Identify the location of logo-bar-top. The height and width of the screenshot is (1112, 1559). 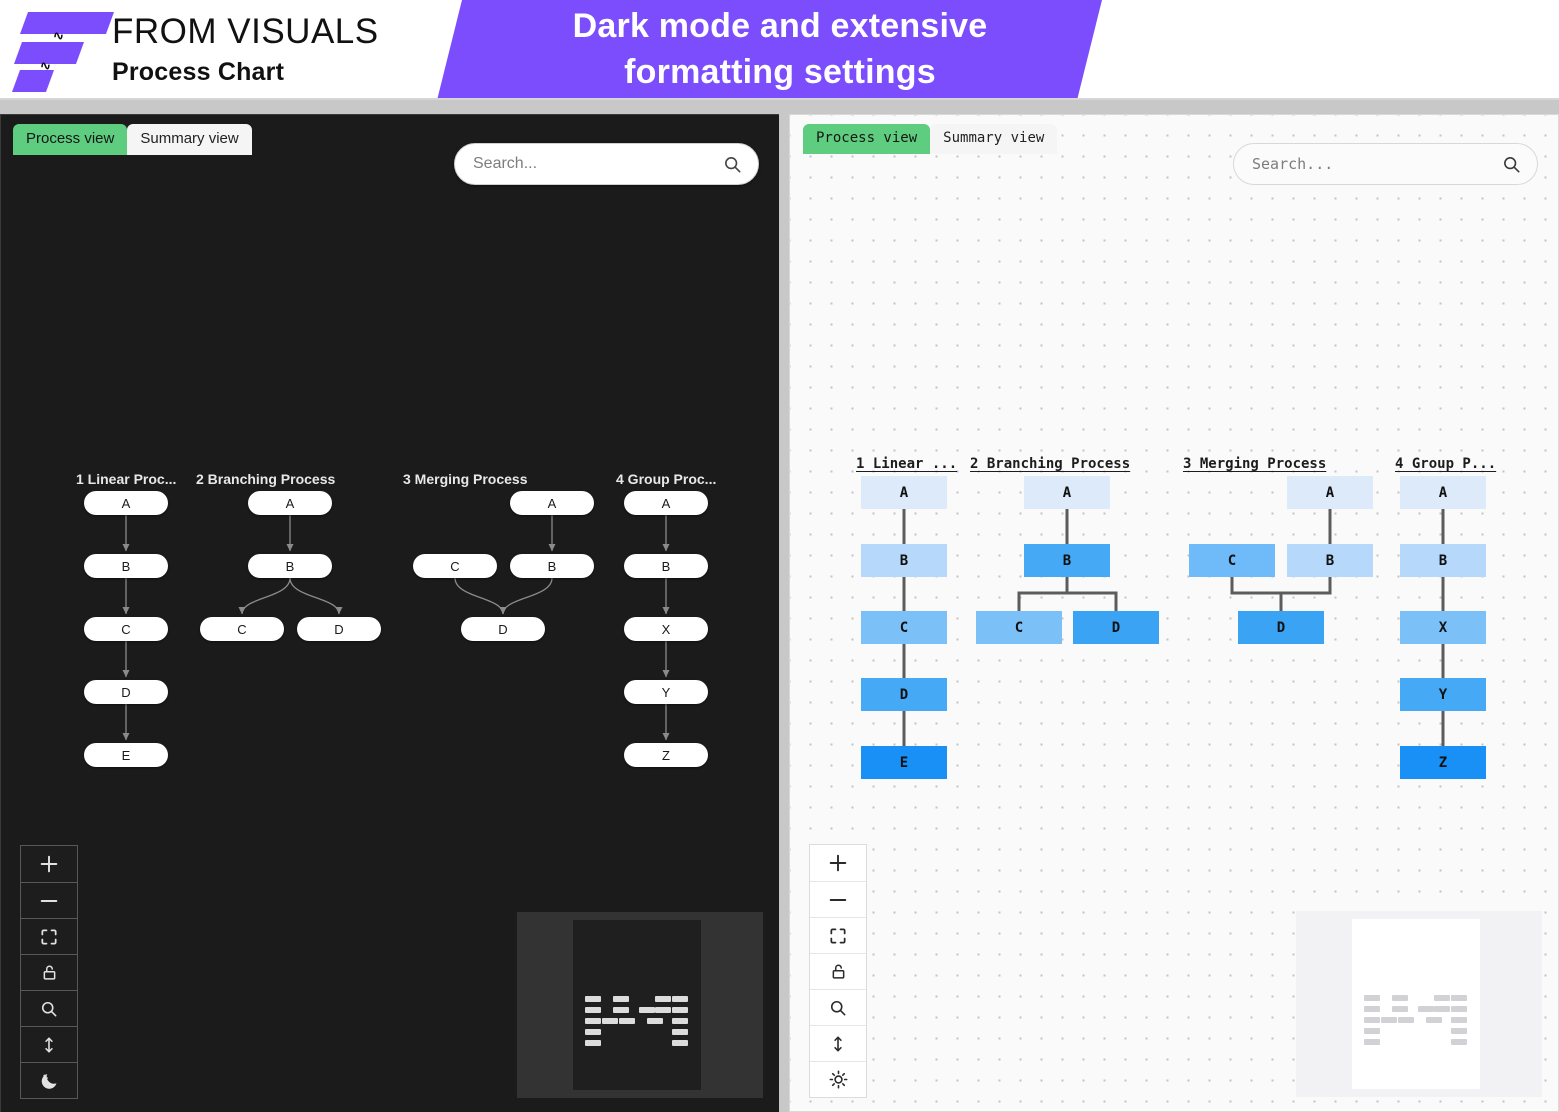
(67, 23).